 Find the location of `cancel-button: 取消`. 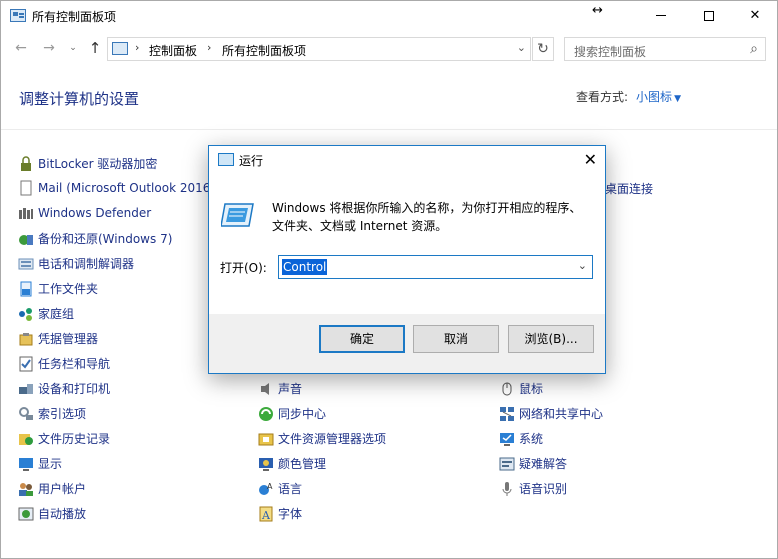

cancel-button: 取消 is located at coordinates (456, 339).